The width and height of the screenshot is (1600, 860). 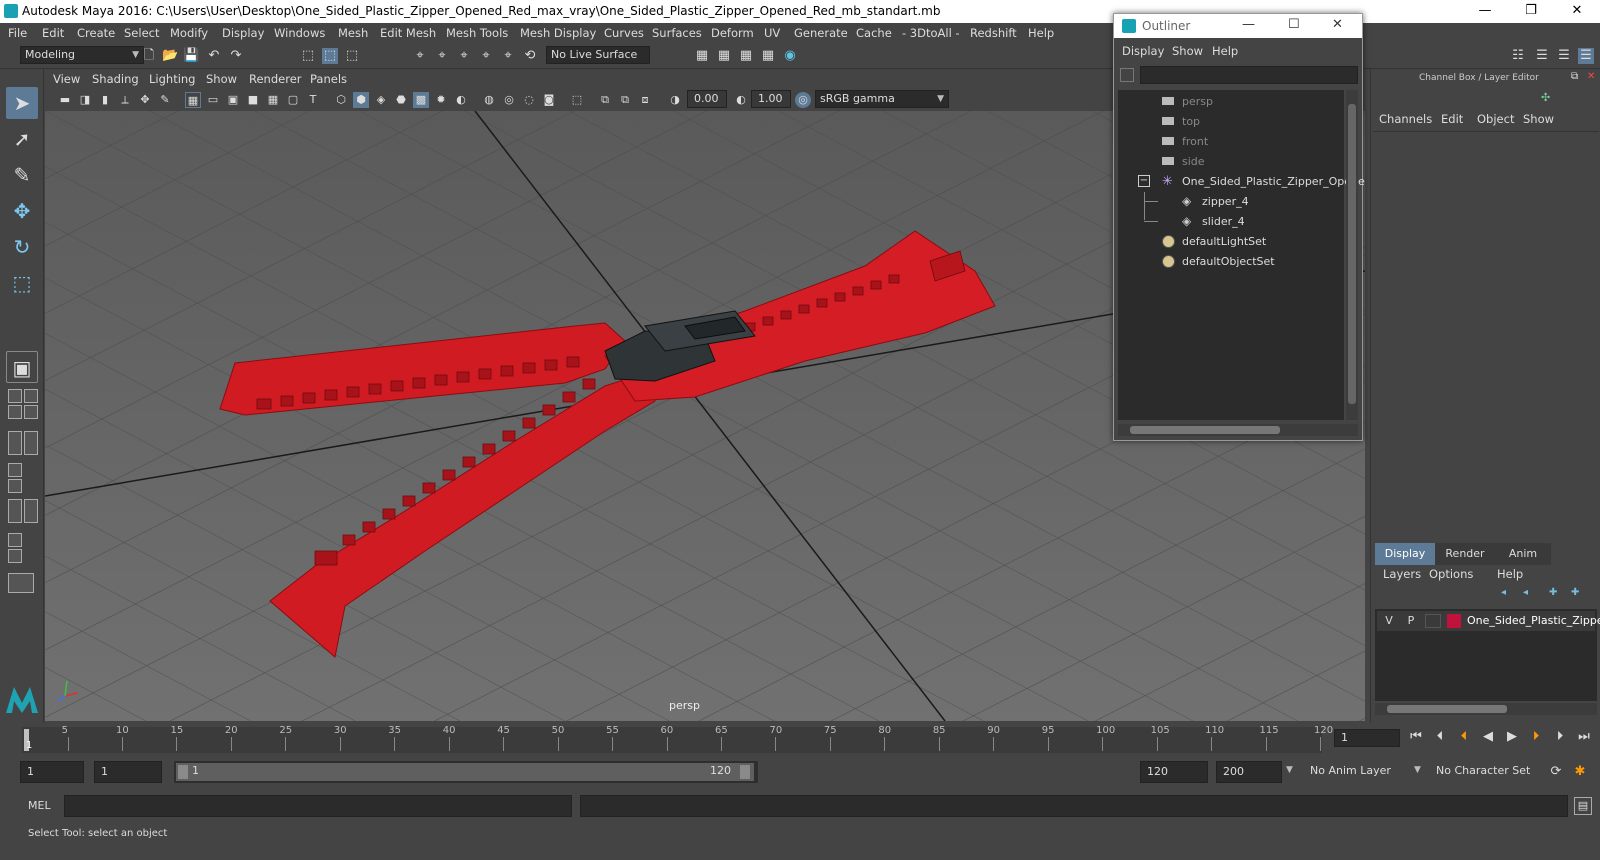 I want to click on attribute-editor-icon: ☰, so click(x=1542, y=56).